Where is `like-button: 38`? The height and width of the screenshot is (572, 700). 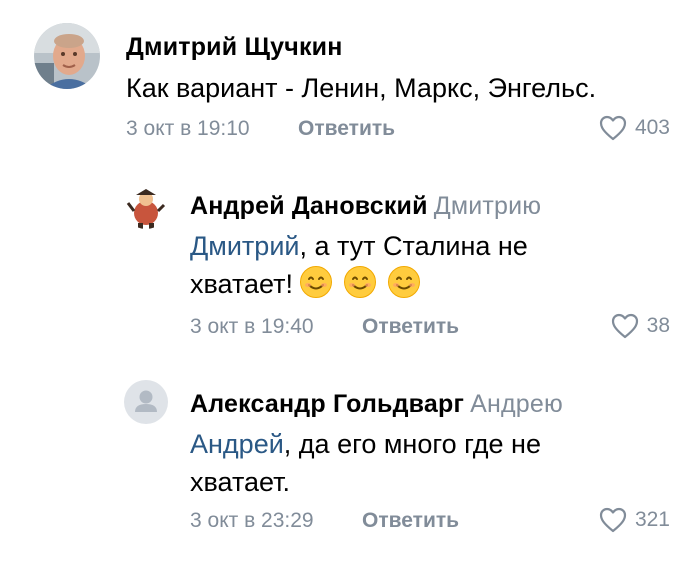 like-button: 38 is located at coordinates (640, 326).